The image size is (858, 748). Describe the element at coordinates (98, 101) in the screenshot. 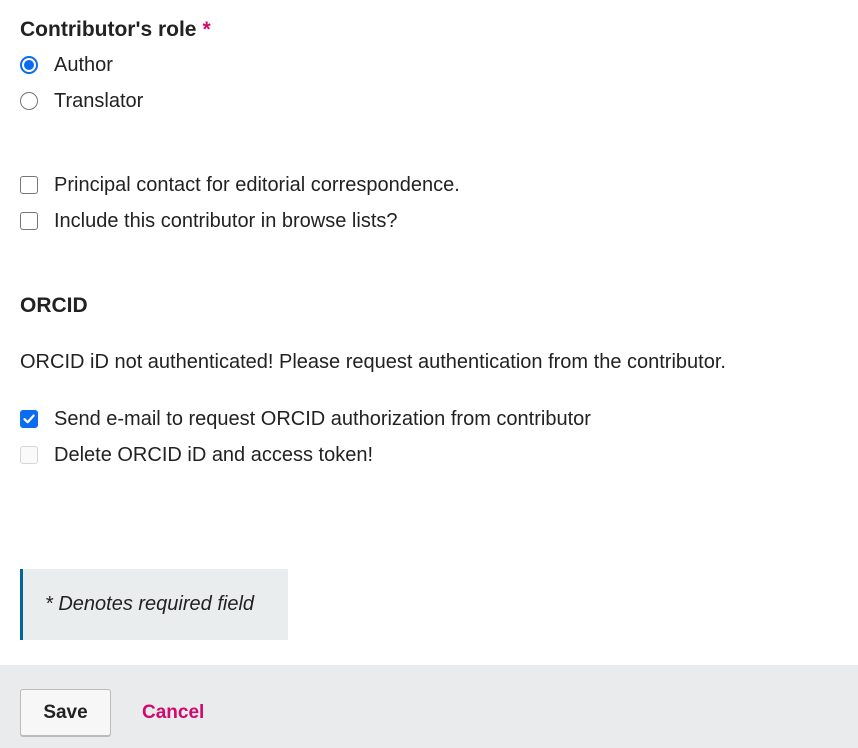

I see `translator-radio-label: Translator` at that location.